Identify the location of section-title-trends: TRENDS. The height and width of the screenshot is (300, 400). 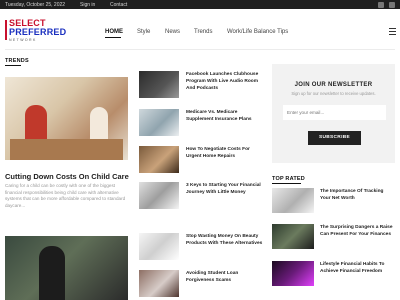
(17, 61).